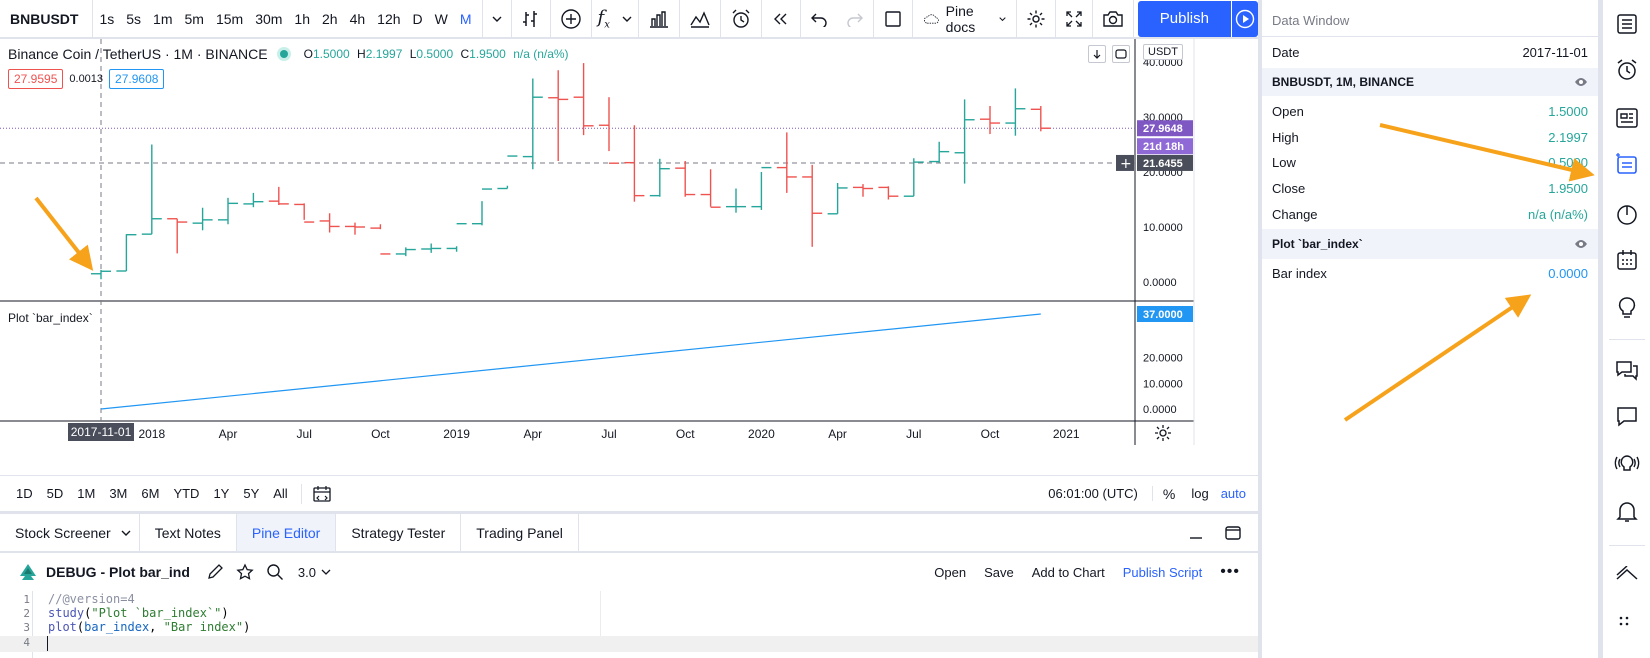  Describe the element at coordinates (700, 19) in the screenshot. I see `templates-button` at that location.